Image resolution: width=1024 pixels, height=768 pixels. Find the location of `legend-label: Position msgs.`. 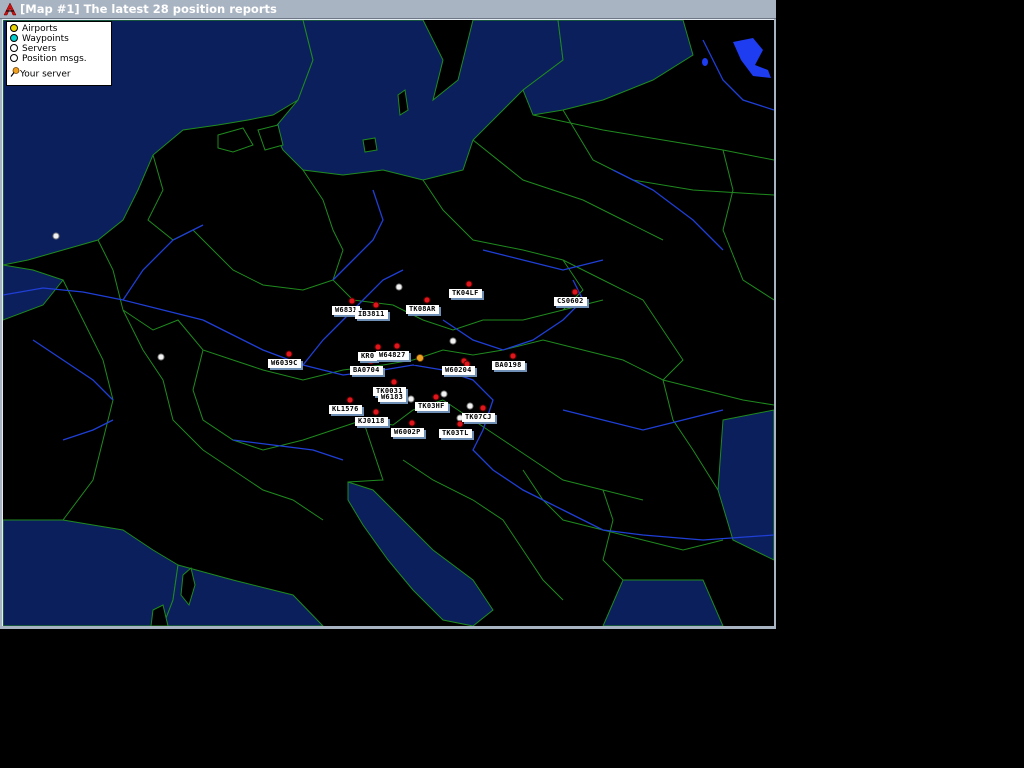

legend-label: Position msgs. is located at coordinates (54, 59).